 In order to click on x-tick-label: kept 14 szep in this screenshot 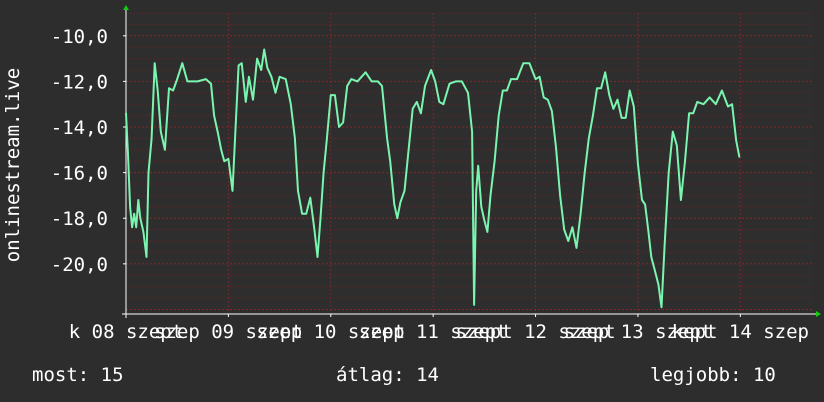, I will do `click(740, 332)`.